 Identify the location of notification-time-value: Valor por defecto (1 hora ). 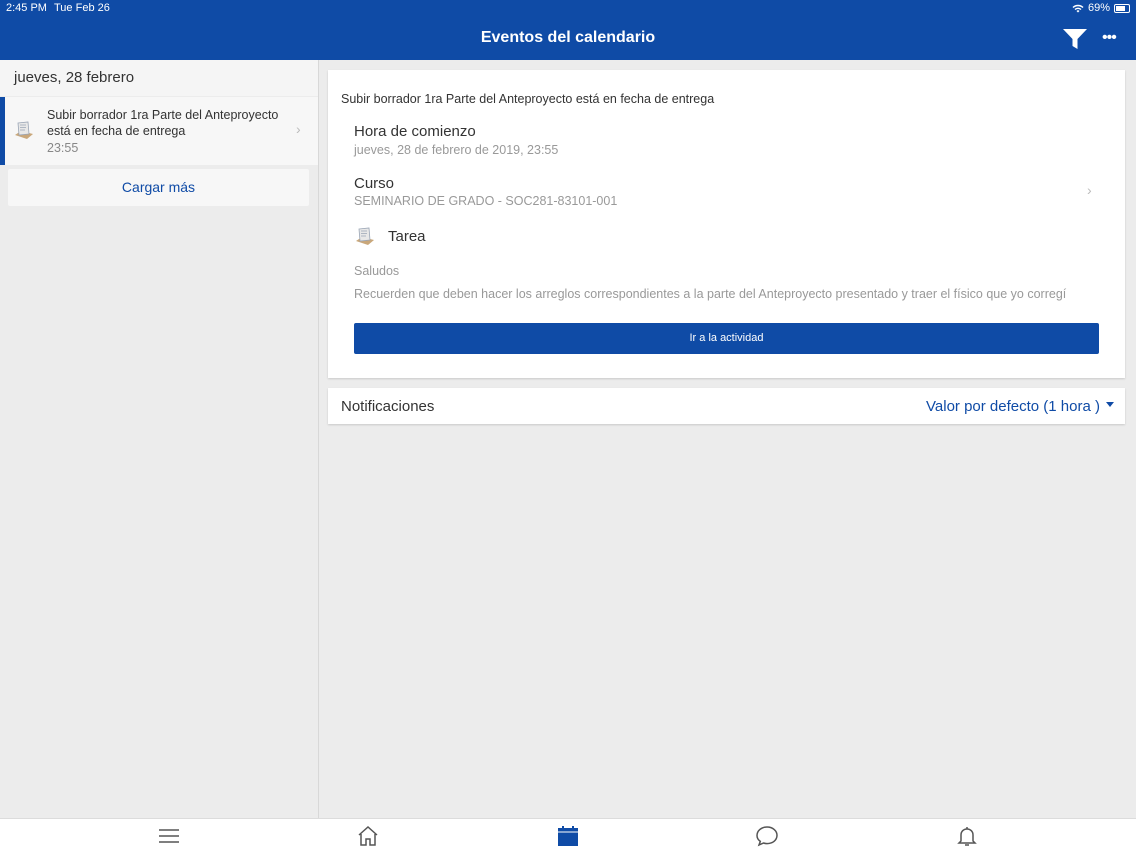
(1013, 406).